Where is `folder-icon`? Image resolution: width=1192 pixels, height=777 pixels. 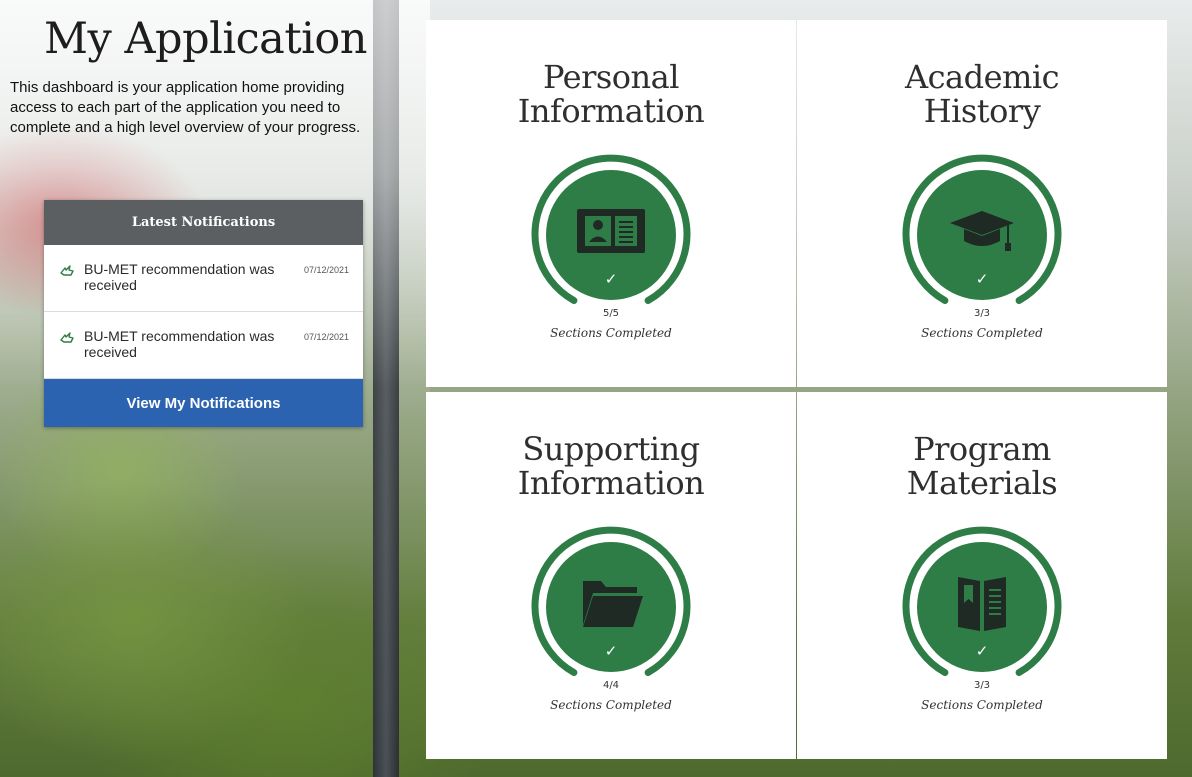
folder-icon is located at coordinates (611, 603).